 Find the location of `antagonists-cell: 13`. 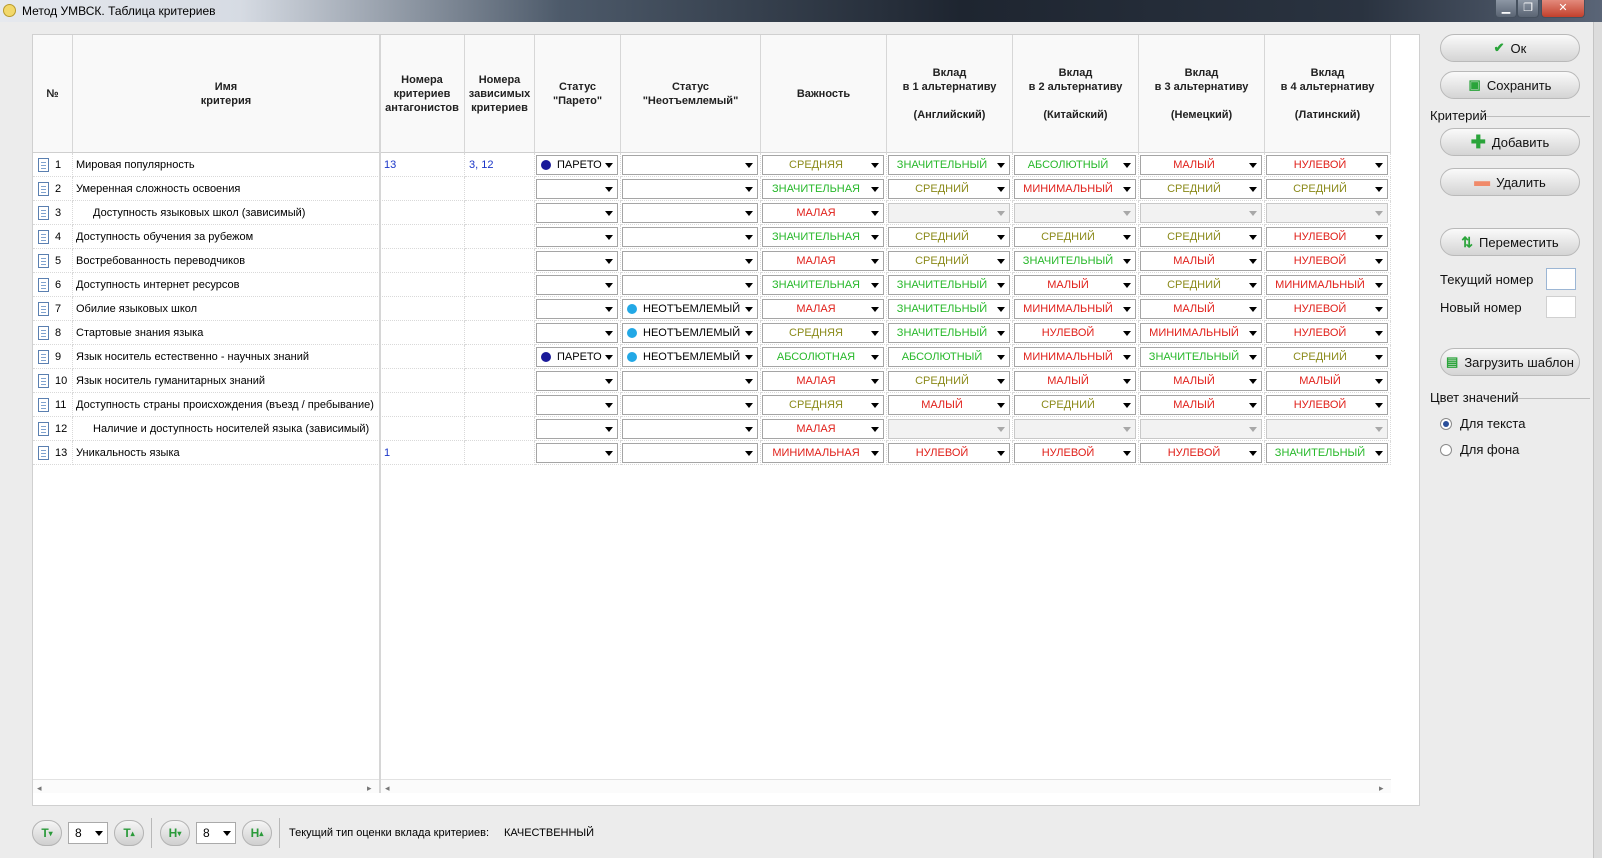

antagonists-cell: 13 is located at coordinates (422, 165).